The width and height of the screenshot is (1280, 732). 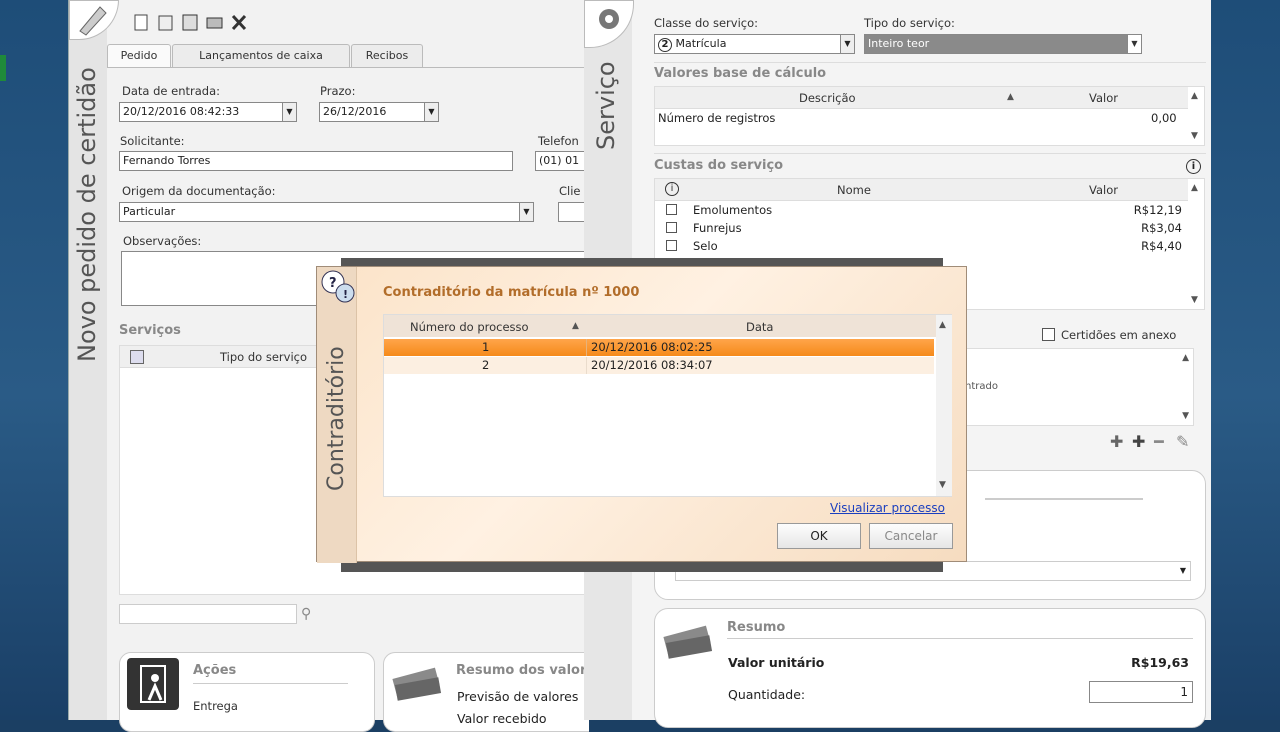 I want to click on delete-icon, so click(x=239, y=22).